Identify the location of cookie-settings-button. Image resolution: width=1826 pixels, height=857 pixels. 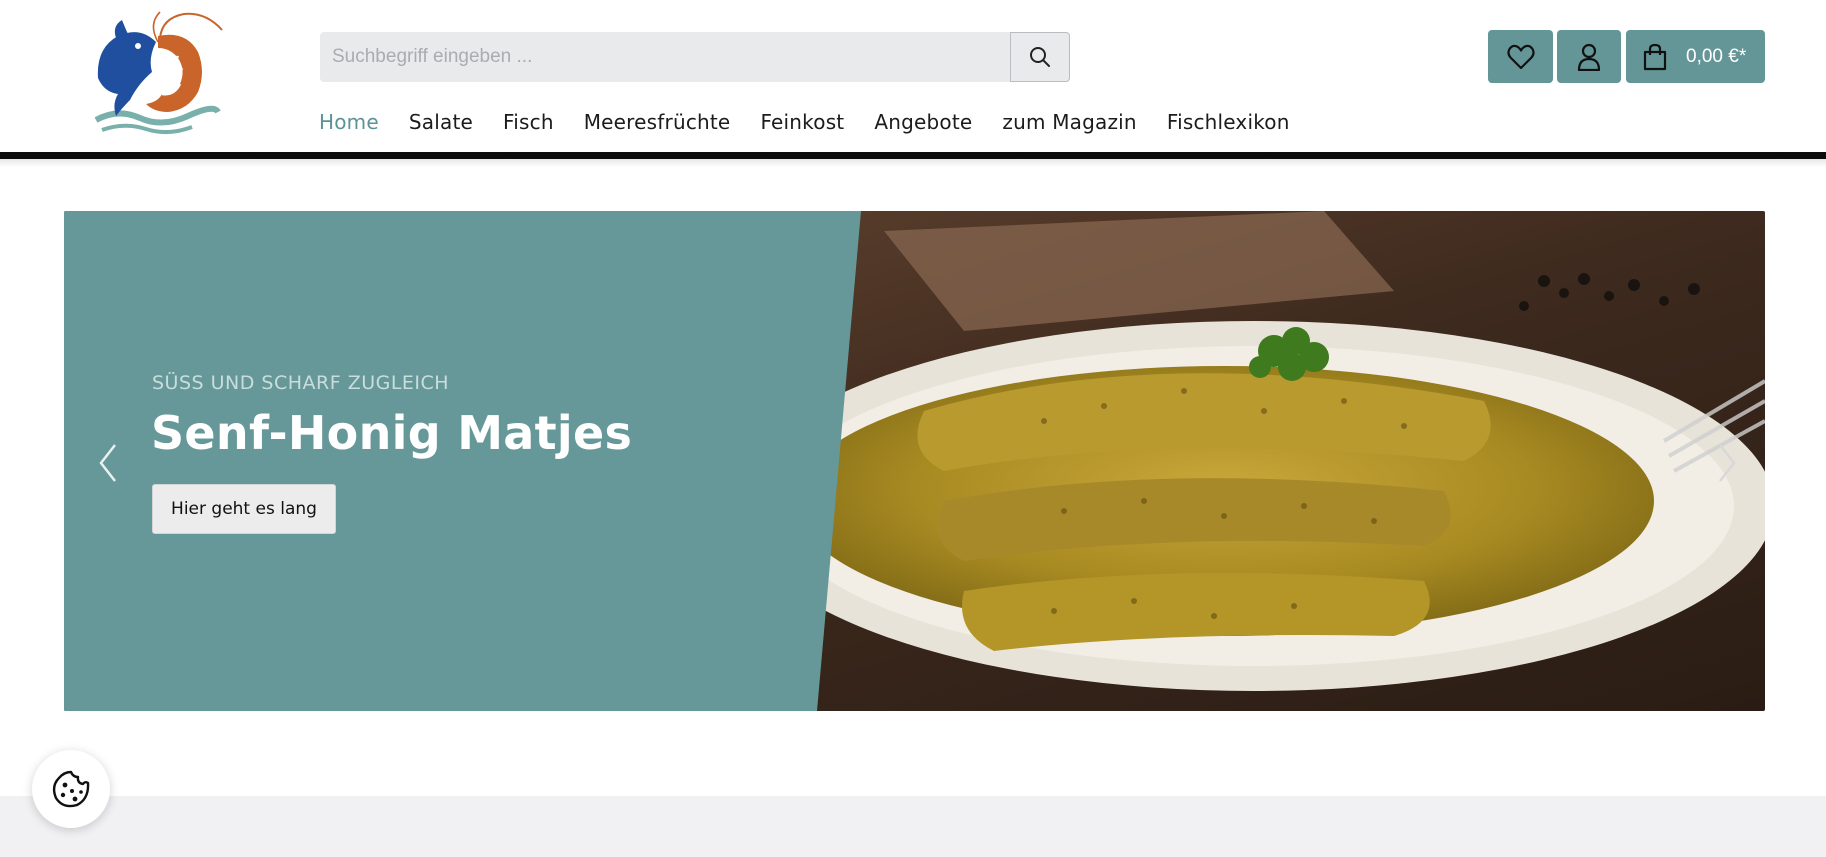
(71, 789).